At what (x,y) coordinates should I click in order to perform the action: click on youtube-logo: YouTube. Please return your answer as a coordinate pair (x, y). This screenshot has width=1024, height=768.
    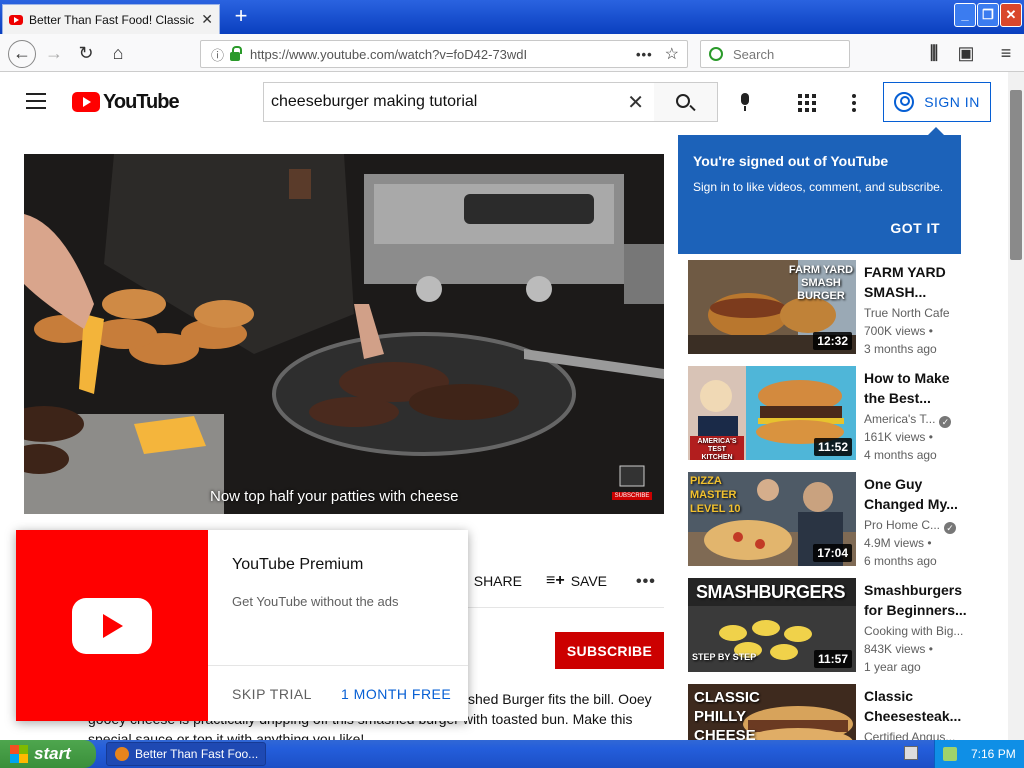
    Looking at the image, I should click on (126, 101).